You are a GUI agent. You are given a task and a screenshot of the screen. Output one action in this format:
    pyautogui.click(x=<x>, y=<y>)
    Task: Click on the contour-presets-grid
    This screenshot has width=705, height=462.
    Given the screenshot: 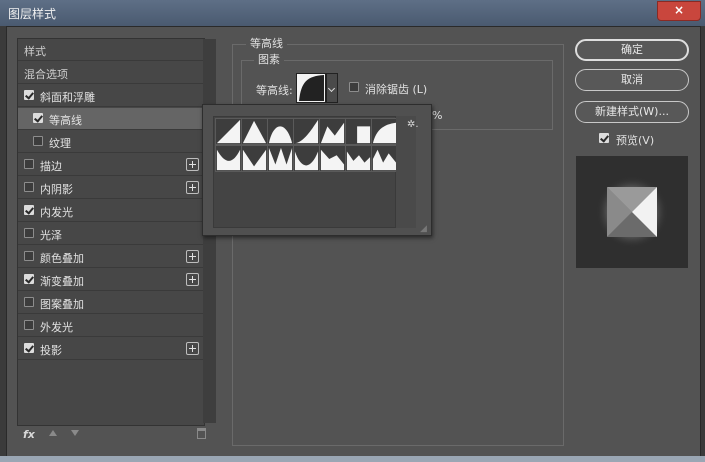 What is the action you would take?
    pyautogui.click(x=305, y=172)
    